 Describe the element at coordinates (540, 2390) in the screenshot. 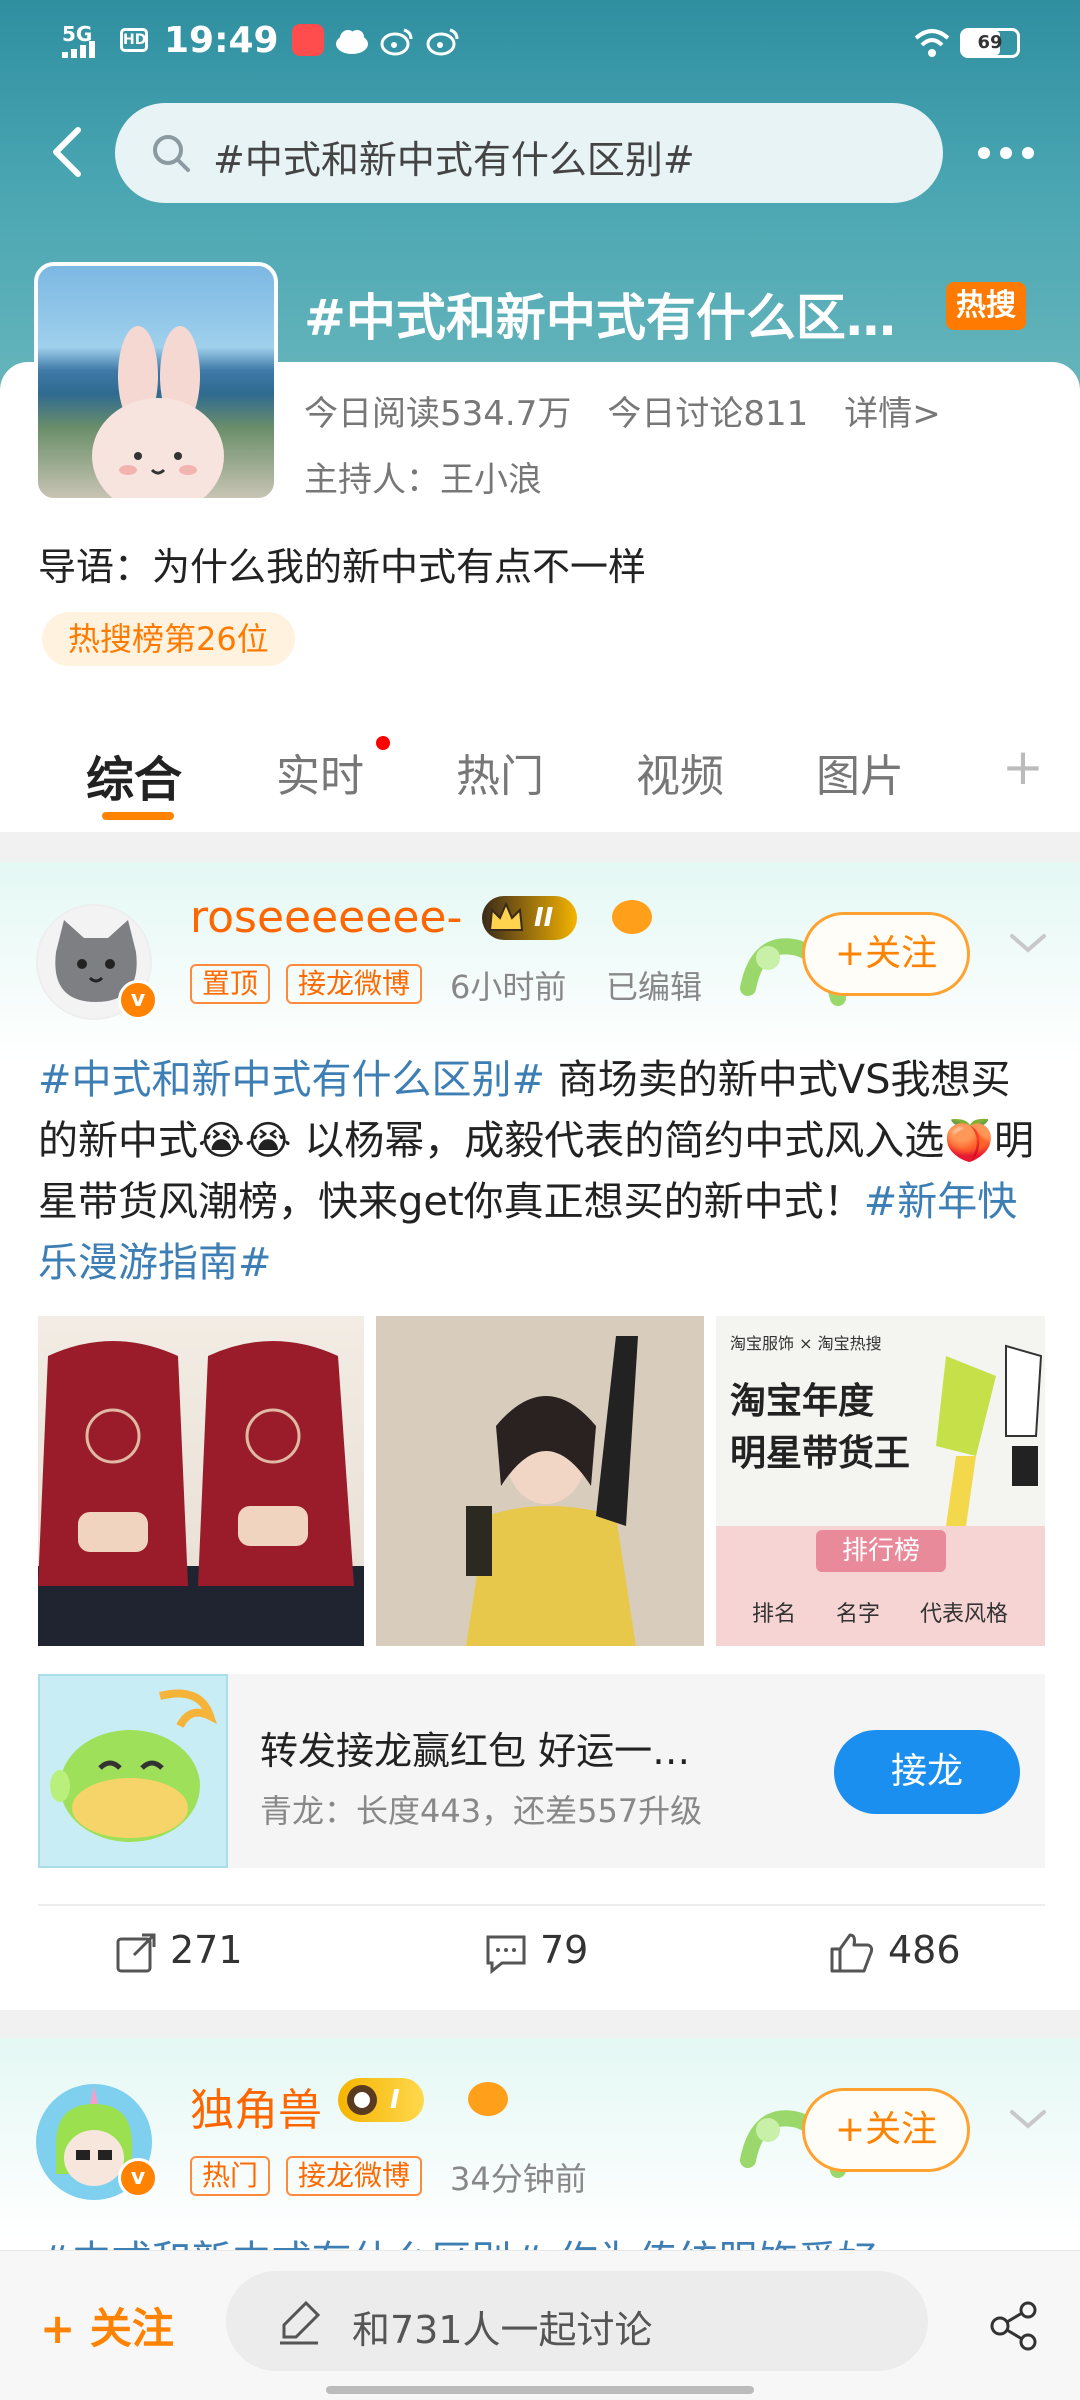

I see `home-indicator` at that location.